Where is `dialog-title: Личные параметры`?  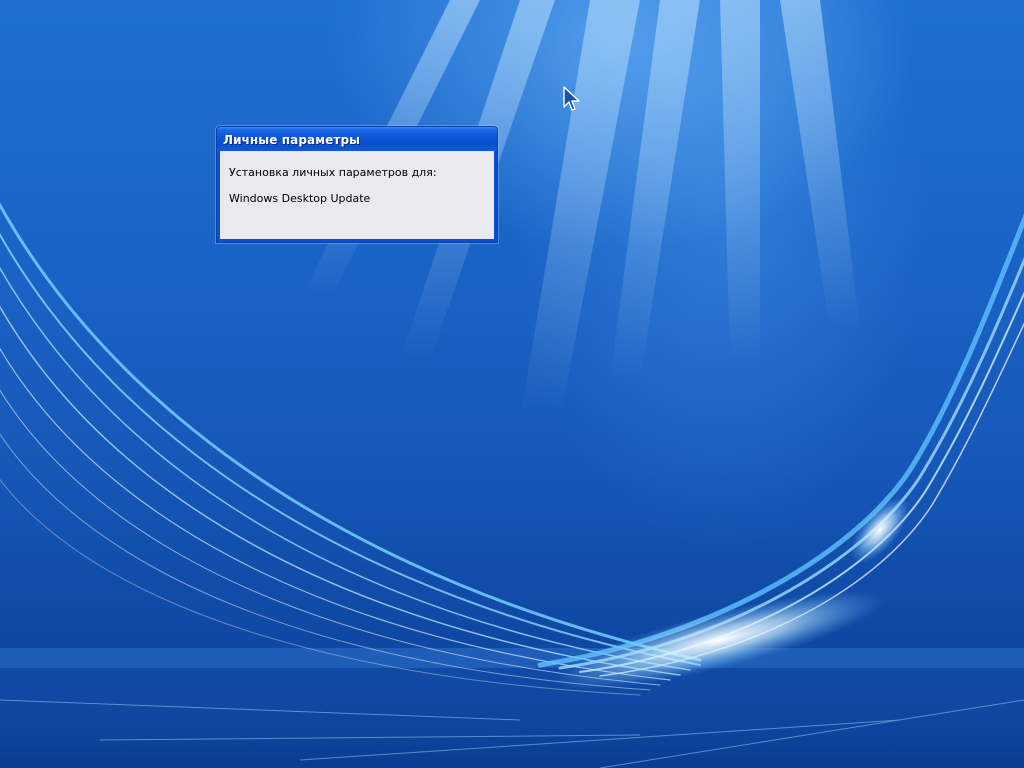 dialog-title: Личные параметры is located at coordinates (292, 140).